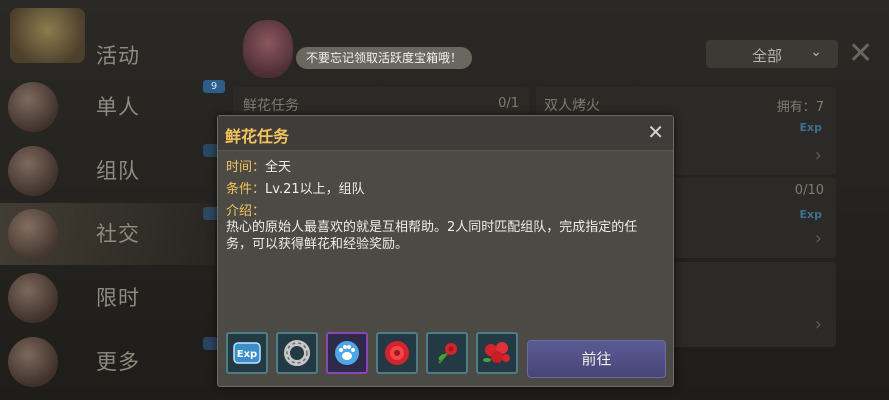 The width and height of the screenshot is (889, 400). What do you see at coordinates (271, 106) in the screenshot?
I see `task-title: 鲜花任务` at bounding box center [271, 106].